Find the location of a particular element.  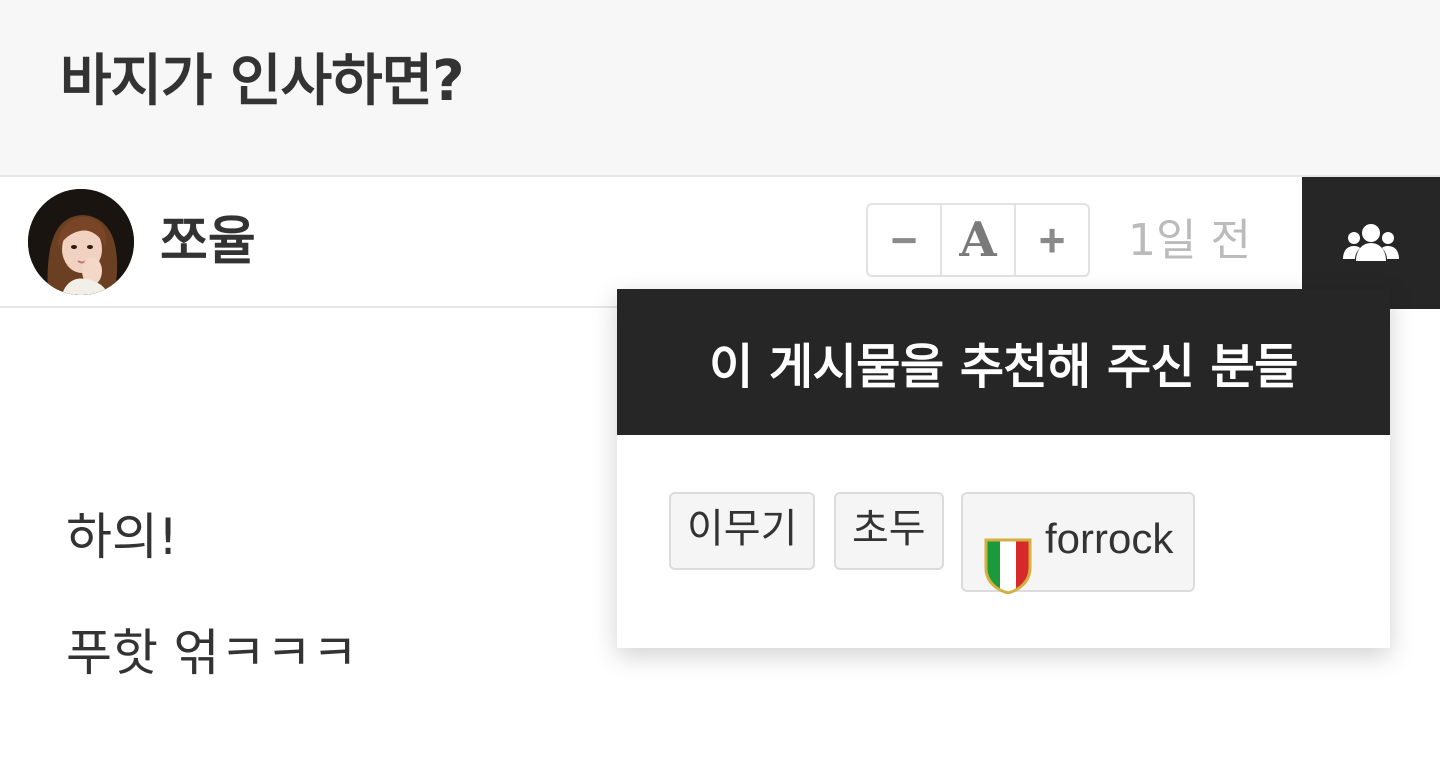

users-group-icon is located at coordinates (1371, 242).